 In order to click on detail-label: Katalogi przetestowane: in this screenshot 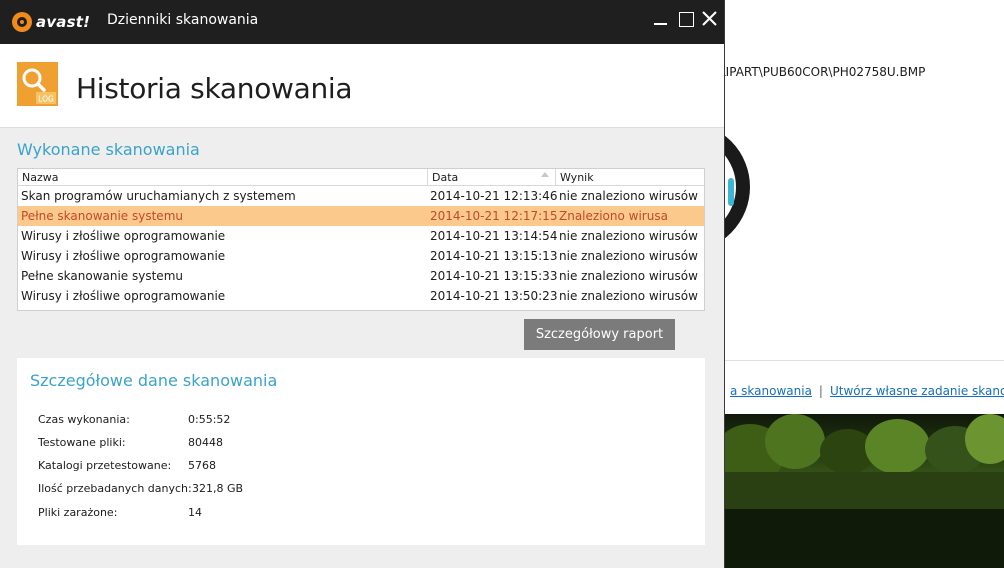, I will do `click(105, 465)`.